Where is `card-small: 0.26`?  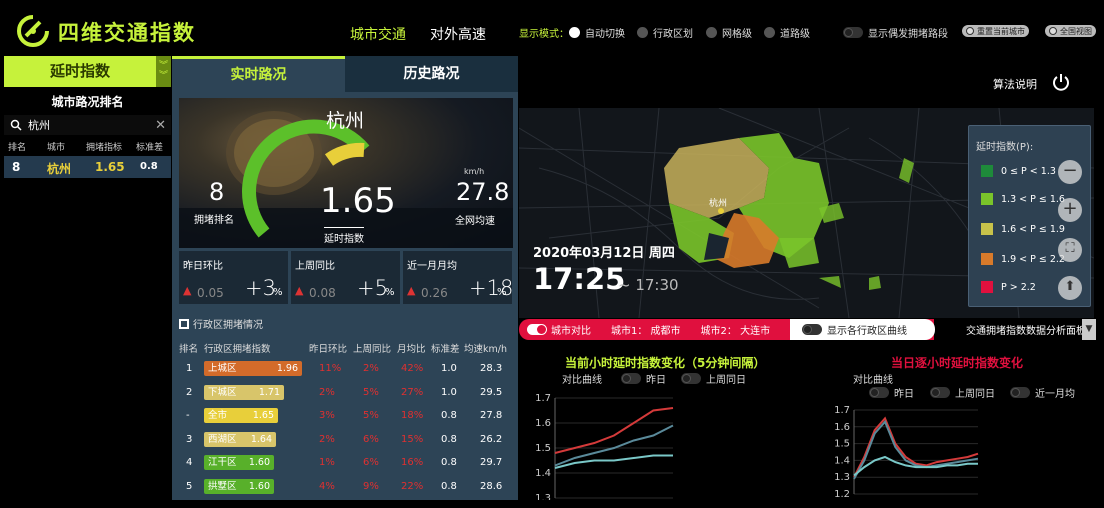 card-small: 0.26 is located at coordinates (434, 293).